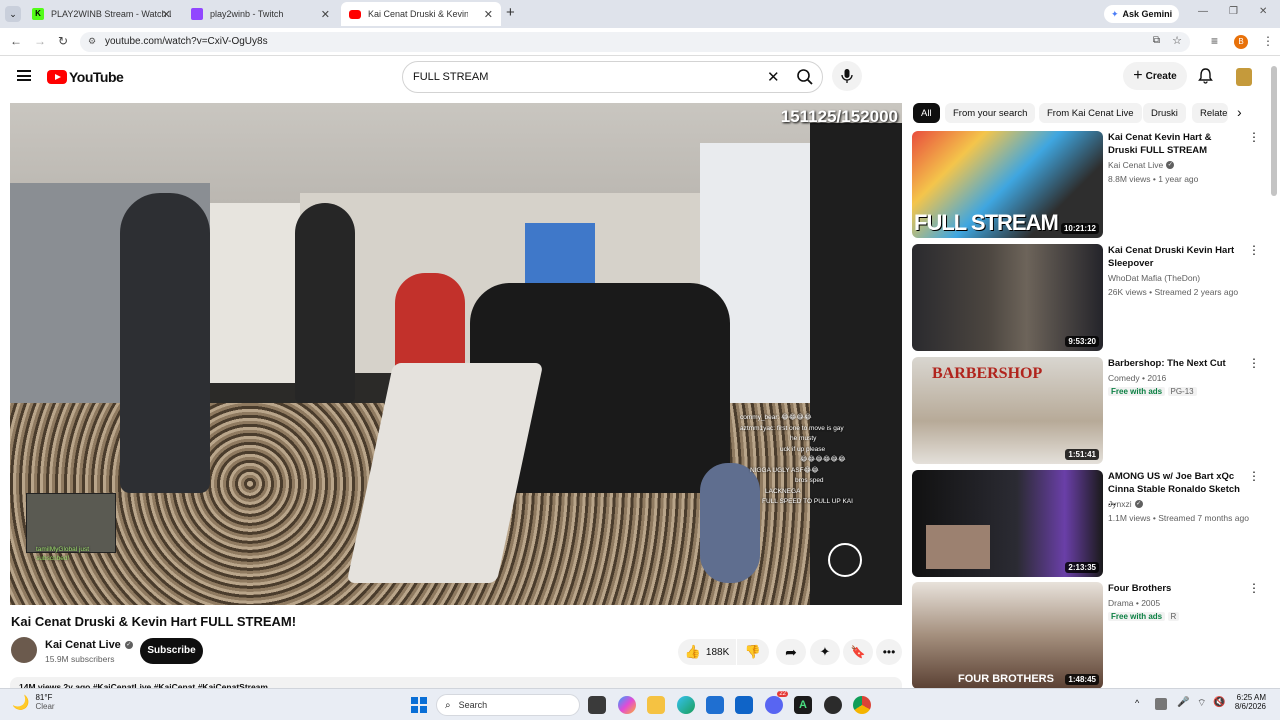 Image resolution: width=1280 pixels, height=720 pixels. Describe the element at coordinates (1250, 706) in the screenshot. I see `clock-date: 8/6/2026` at that location.